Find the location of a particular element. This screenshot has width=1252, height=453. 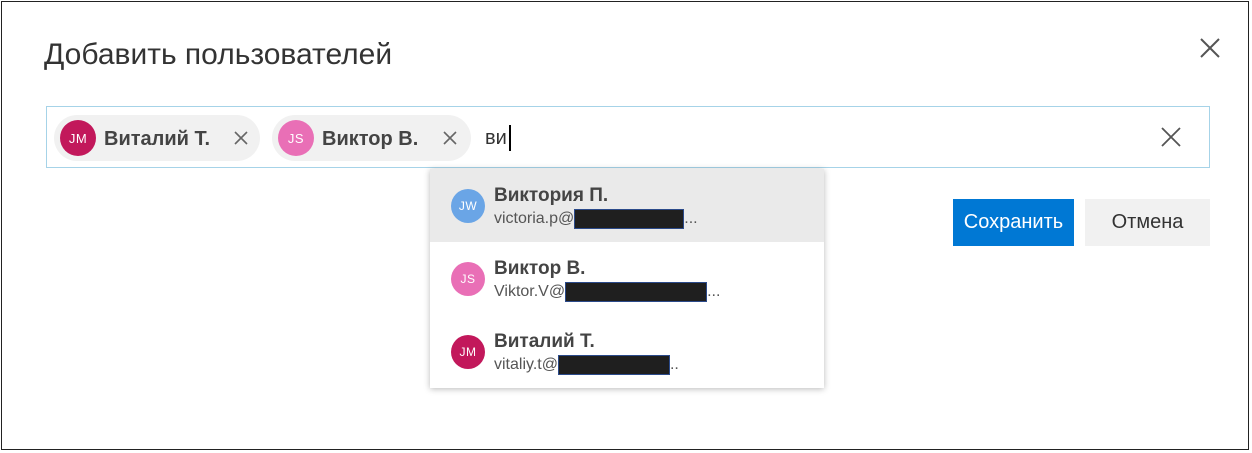

chip-label: Виктор В. is located at coordinates (370, 139).